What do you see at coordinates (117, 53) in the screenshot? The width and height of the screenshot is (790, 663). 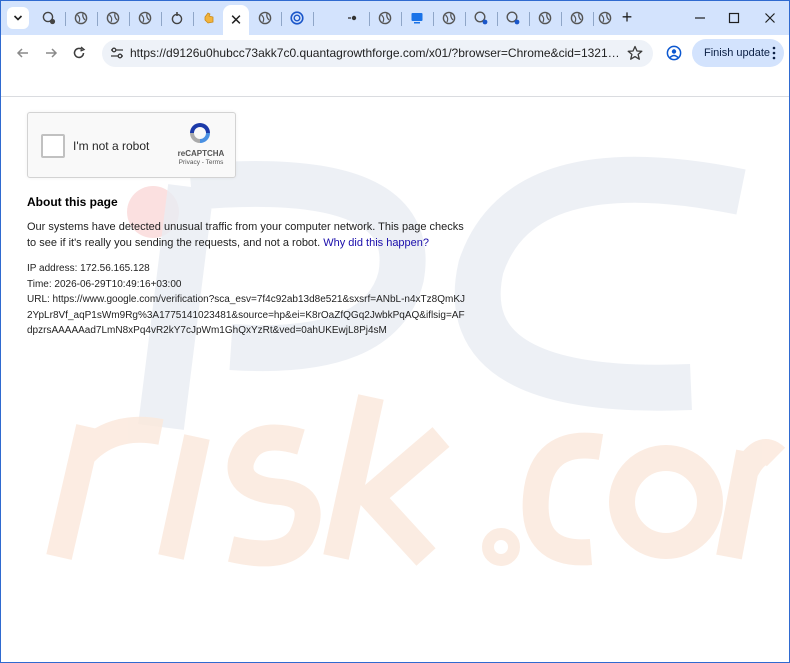 I see `site-settings-icon` at bounding box center [117, 53].